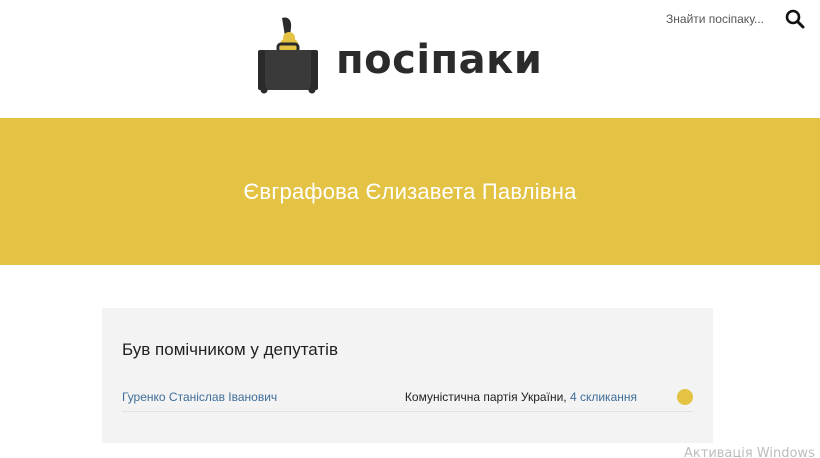 The image size is (820, 458). I want to click on search-bar, so click(733, 19).